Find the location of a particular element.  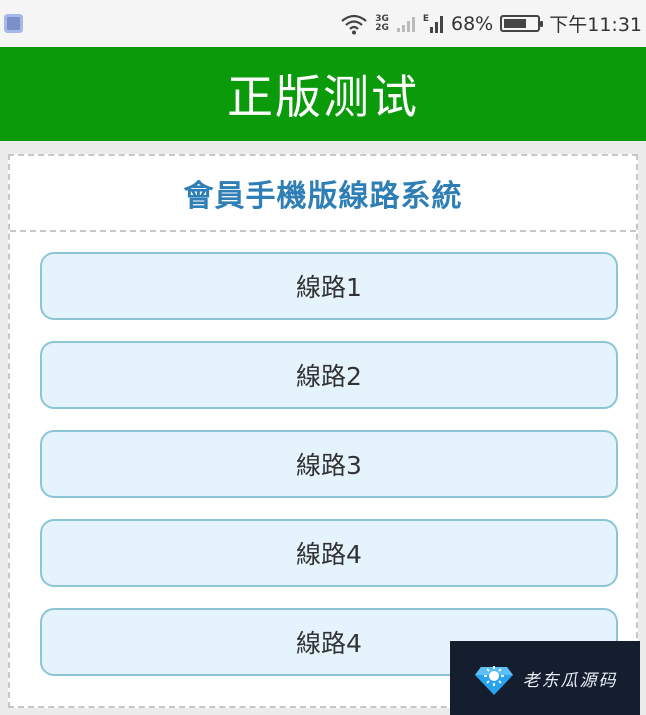

panel-title: 會員手機版線路系統 is located at coordinates (323, 194).